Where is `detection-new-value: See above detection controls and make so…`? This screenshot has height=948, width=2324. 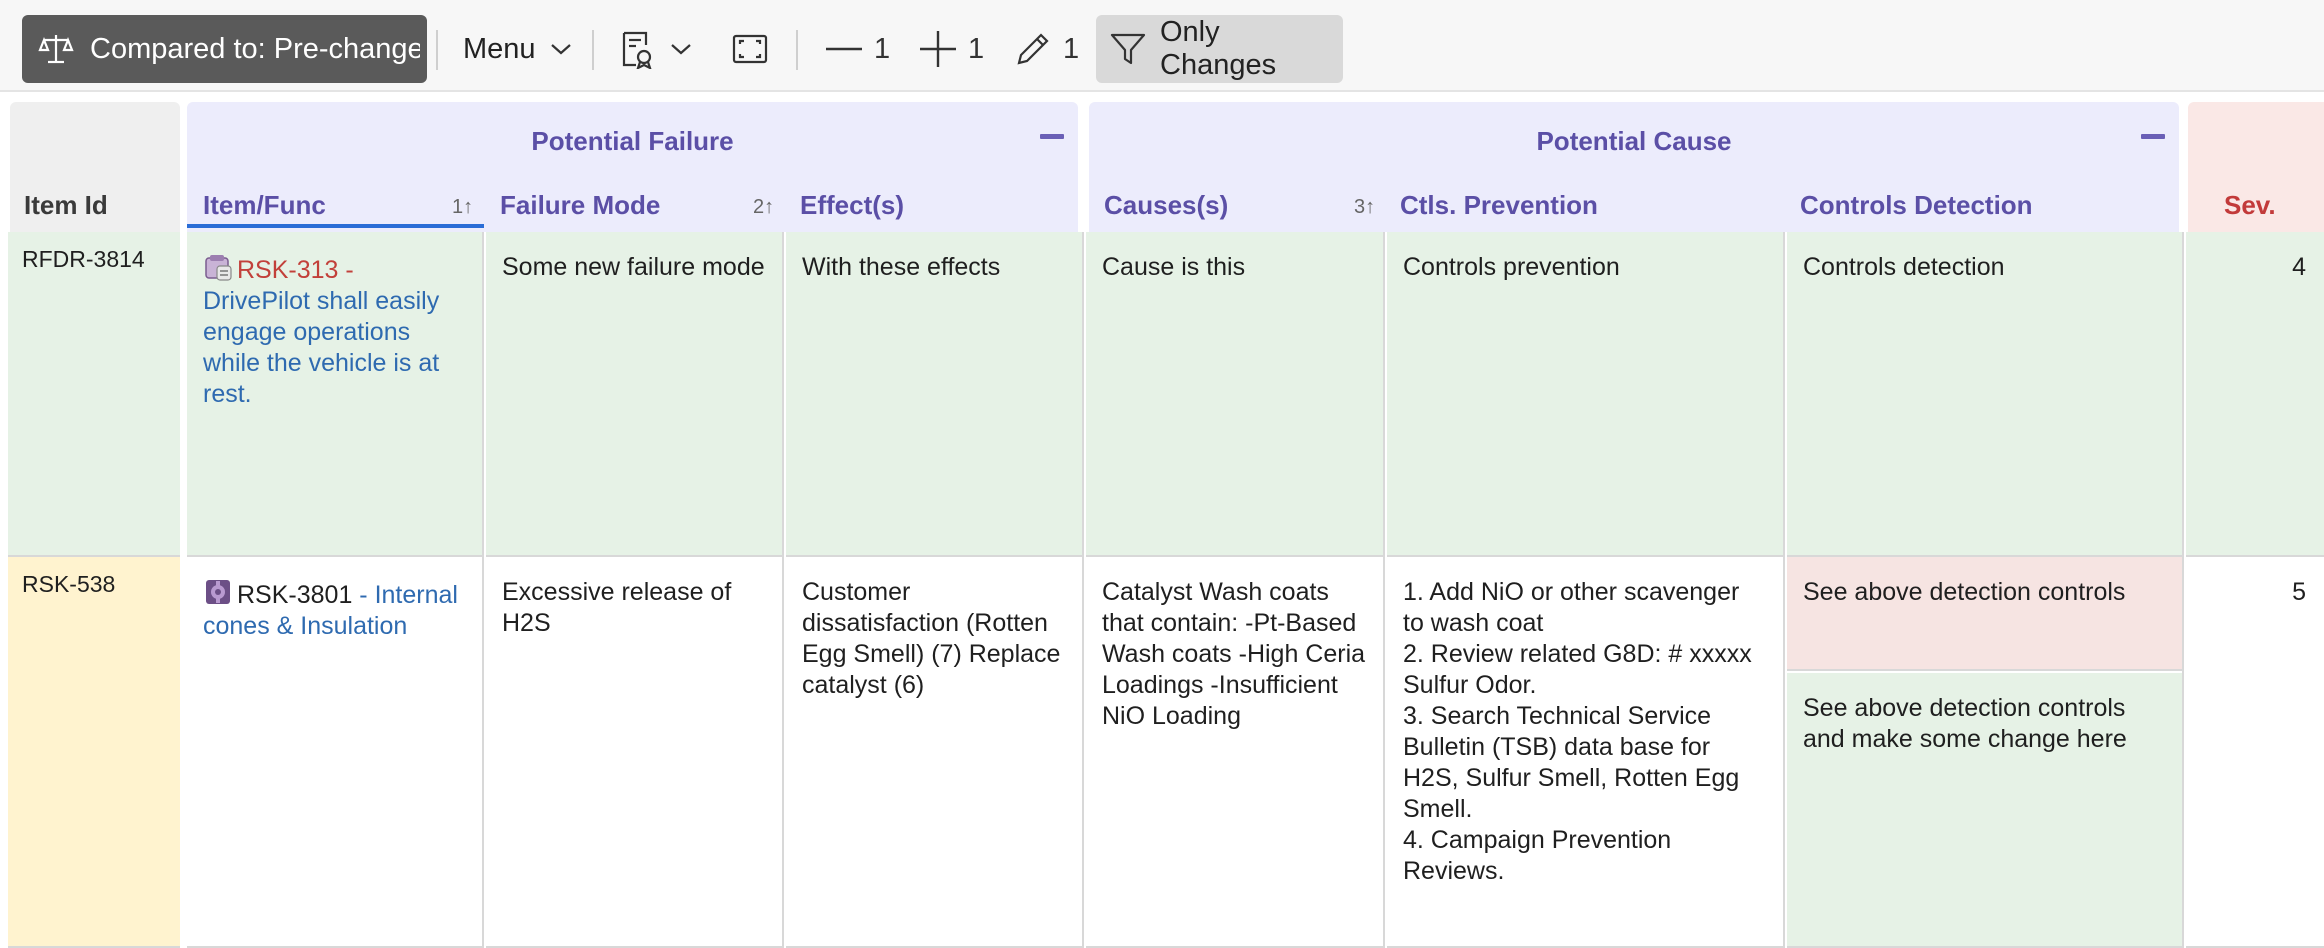 detection-new-value: See above detection controls and make so… is located at coordinates (1984, 809).